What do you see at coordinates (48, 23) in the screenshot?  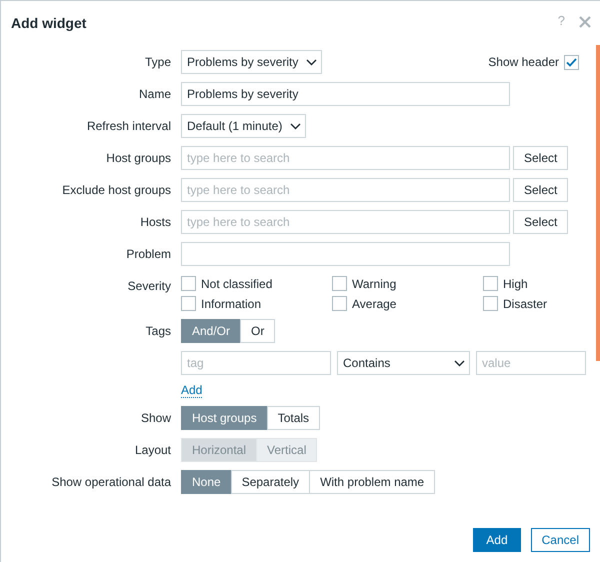 I see `dialog-title: Add widget` at bounding box center [48, 23].